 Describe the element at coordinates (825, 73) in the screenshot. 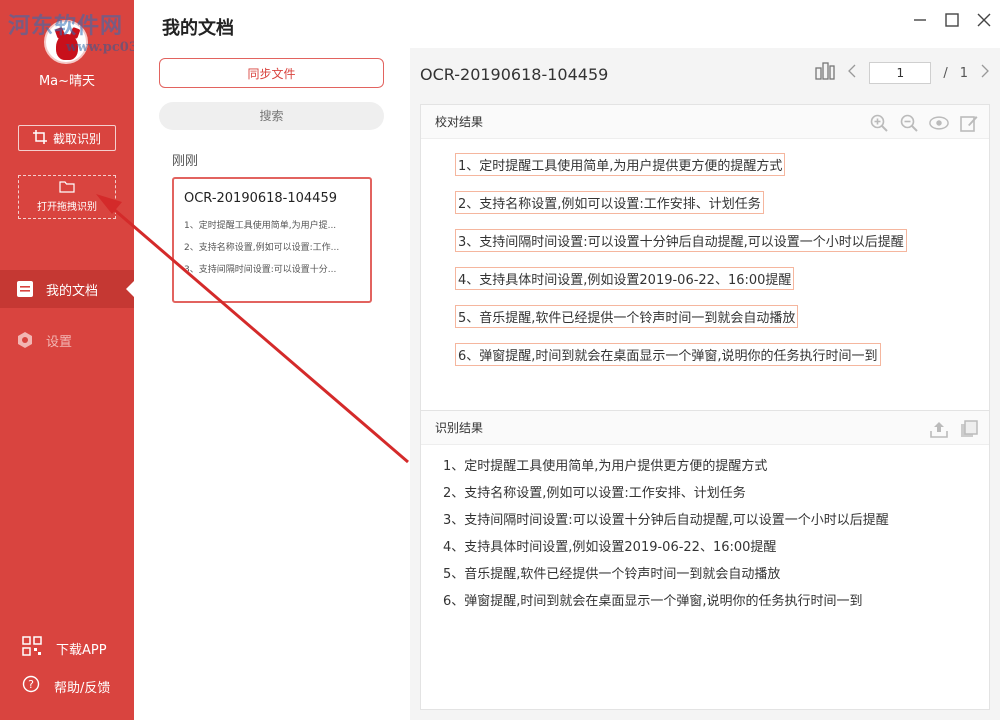

I see `columns-icon` at that location.